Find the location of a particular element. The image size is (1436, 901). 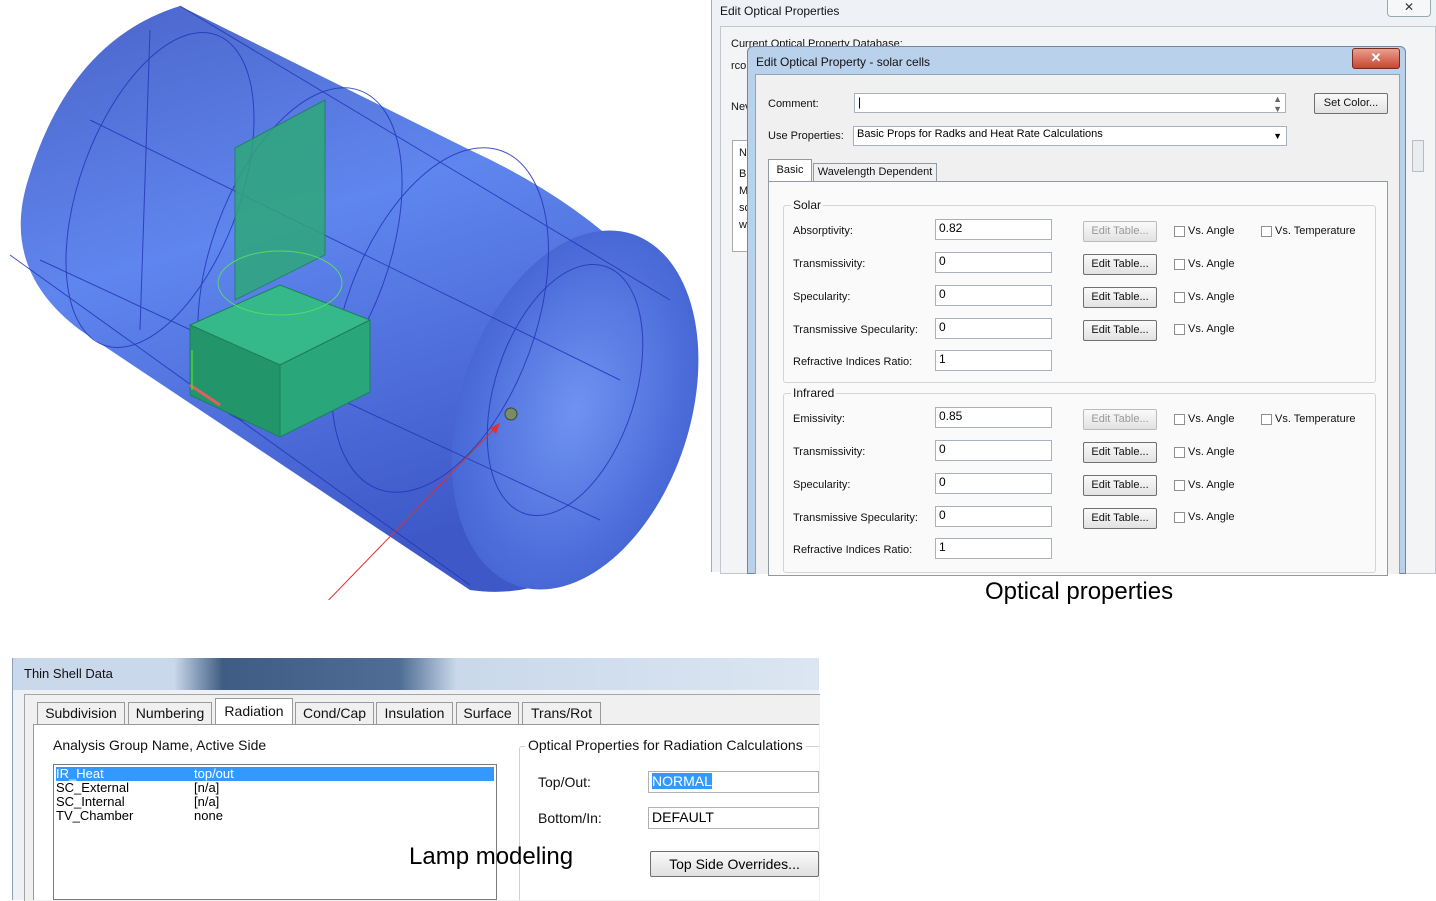

group-name: SC_External is located at coordinates (92, 787).